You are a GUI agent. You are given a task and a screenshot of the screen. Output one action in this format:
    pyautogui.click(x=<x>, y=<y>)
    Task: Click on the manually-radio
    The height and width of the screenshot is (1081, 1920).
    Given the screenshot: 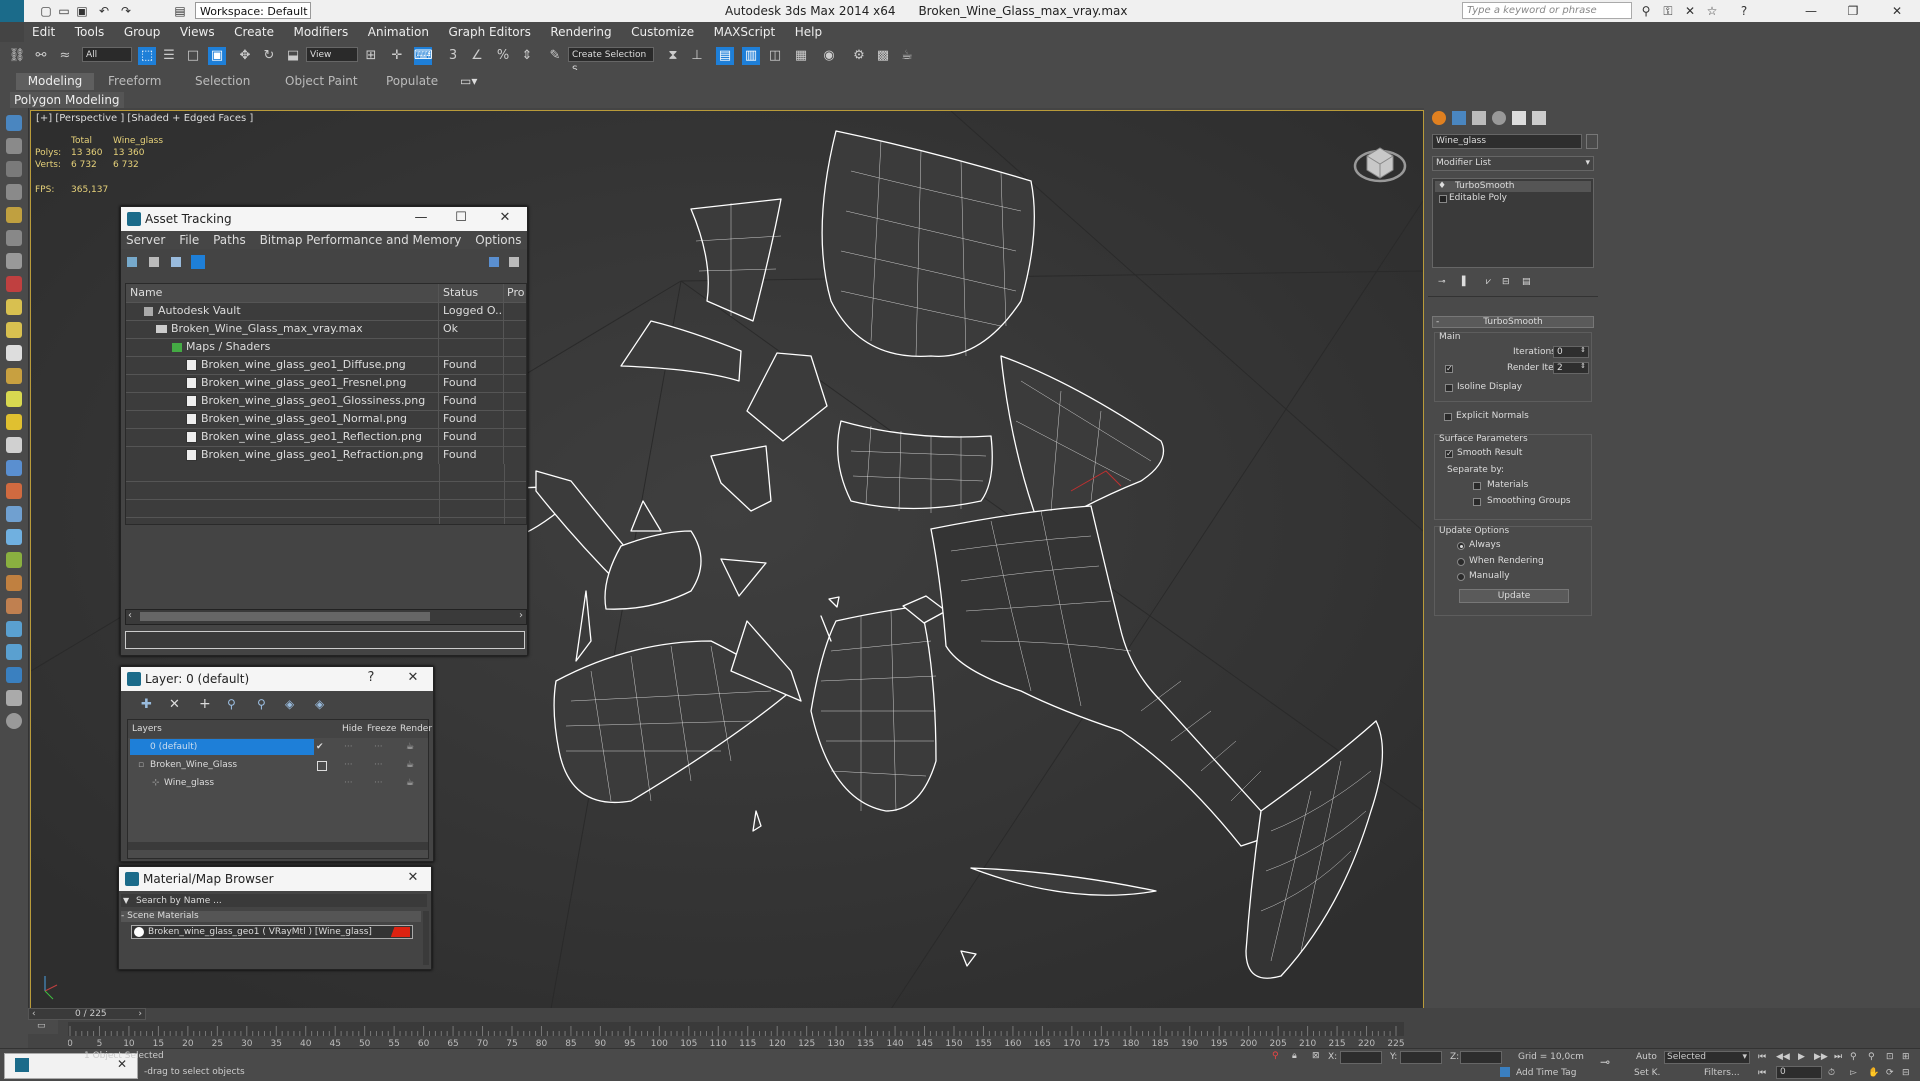 What is the action you would take?
    pyautogui.click(x=1461, y=577)
    